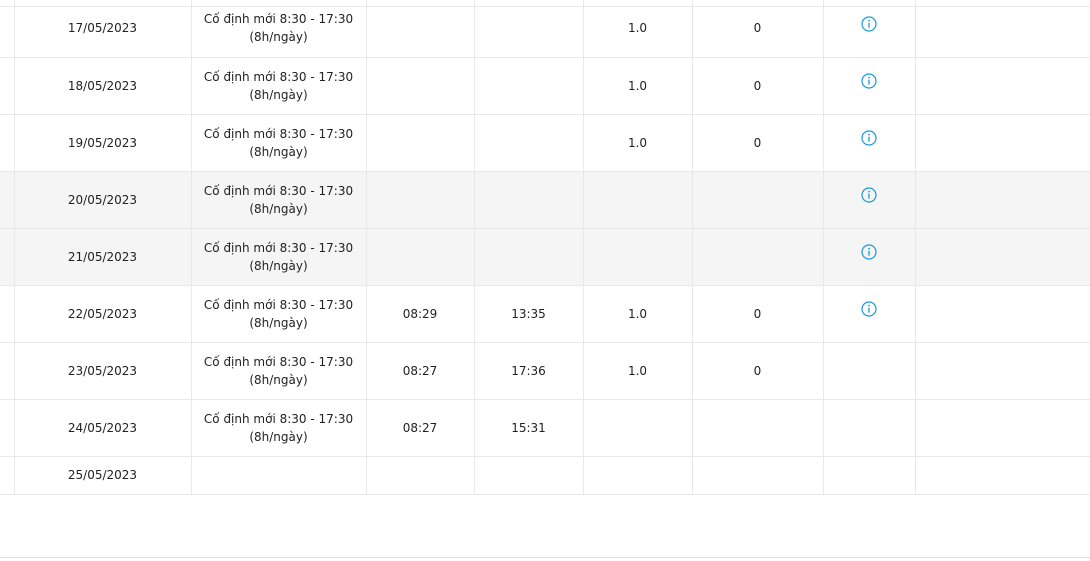 The height and width of the screenshot is (561, 1090). What do you see at coordinates (102, 475) in the screenshot?
I see `date-text: 25/05/2023` at bounding box center [102, 475].